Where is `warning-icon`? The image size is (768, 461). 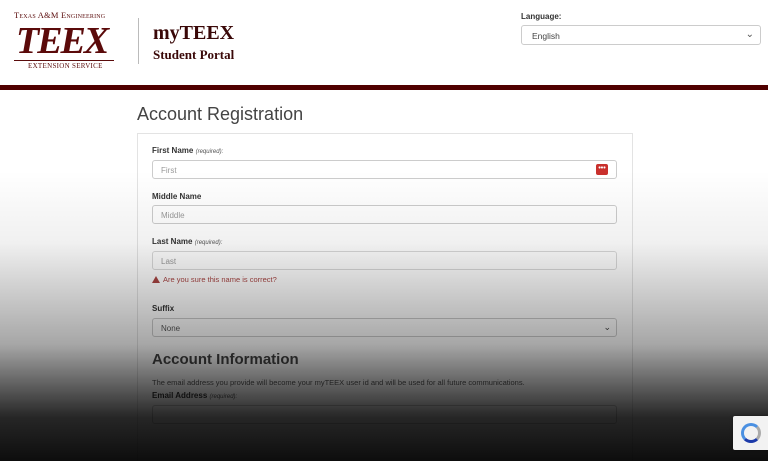 warning-icon is located at coordinates (156, 279).